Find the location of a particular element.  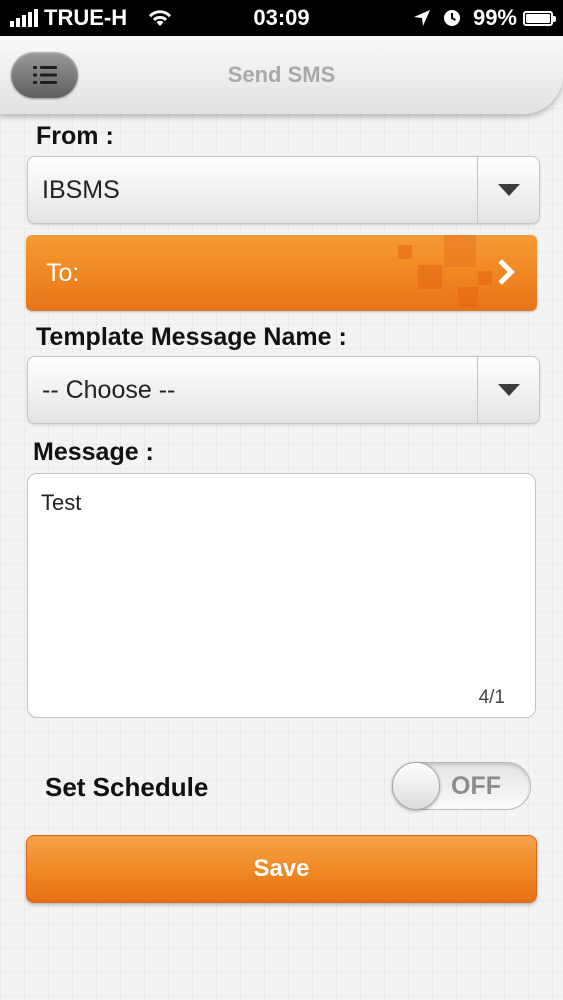

clock-lock-icon is located at coordinates (451, 18).